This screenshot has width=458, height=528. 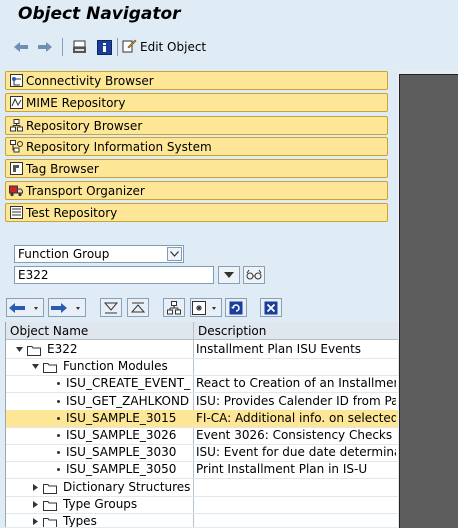 What do you see at coordinates (45, 47) in the screenshot?
I see `forward-arrow-icon` at bounding box center [45, 47].